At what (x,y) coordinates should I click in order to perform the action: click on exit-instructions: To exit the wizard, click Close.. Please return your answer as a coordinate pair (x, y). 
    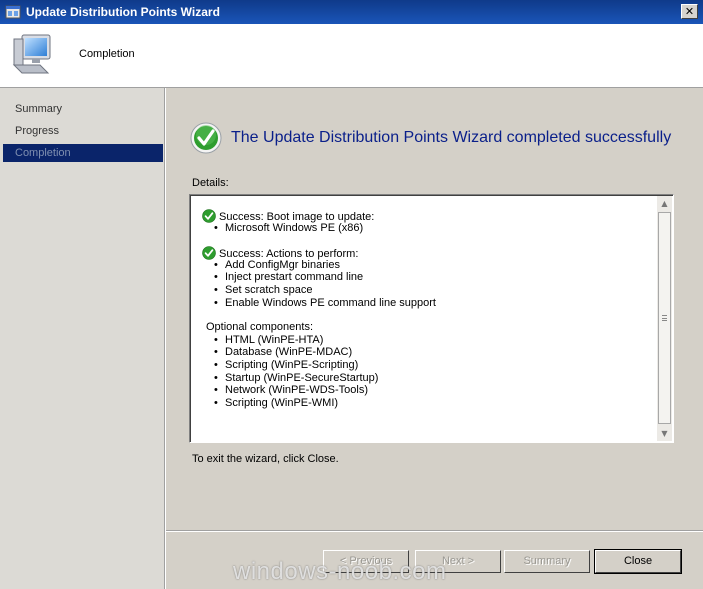
    Looking at the image, I should click on (265, 459).